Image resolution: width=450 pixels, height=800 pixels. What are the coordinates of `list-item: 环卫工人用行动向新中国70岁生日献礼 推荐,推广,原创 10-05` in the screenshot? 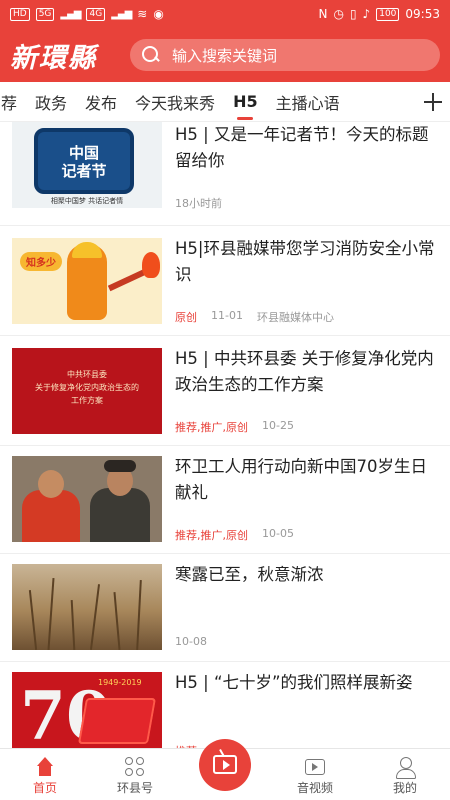 It's located at (225, 500).